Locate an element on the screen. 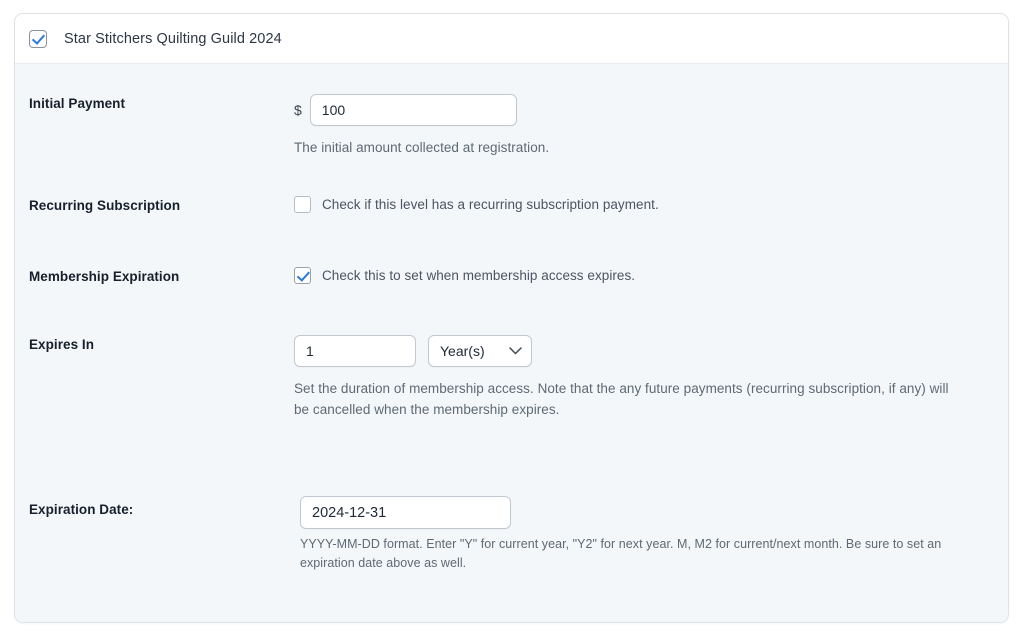 This screenshot has width=1024, height=634. recurring-subscription-label: Recurring Subscription is located at coordinates (105, 205).